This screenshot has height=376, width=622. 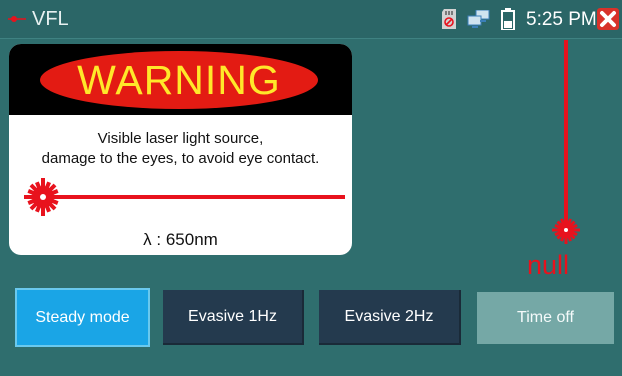 What do you see at coordinates (180, 239) in the screenshot?
I see `wavelength-label: λ : 650nm` at bounding box center [180, 239].